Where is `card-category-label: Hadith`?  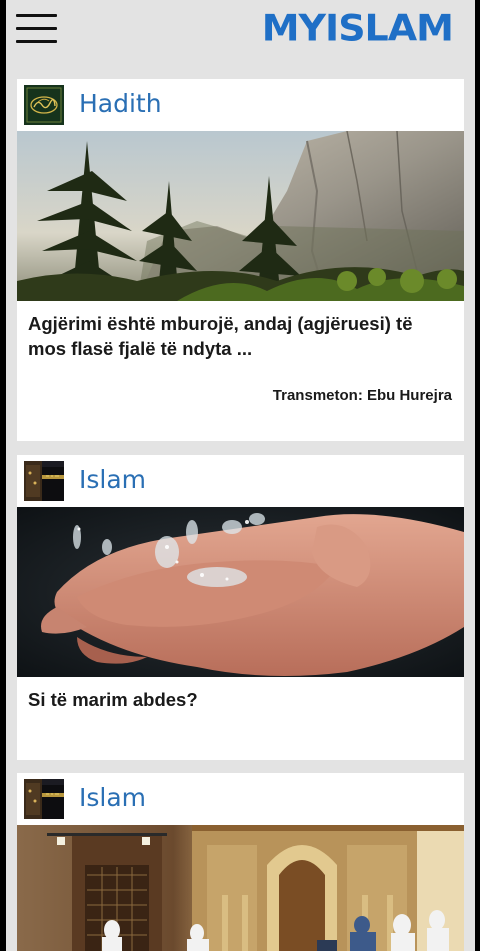 card-category-label: Hadith is located at coordinates (120, 103).